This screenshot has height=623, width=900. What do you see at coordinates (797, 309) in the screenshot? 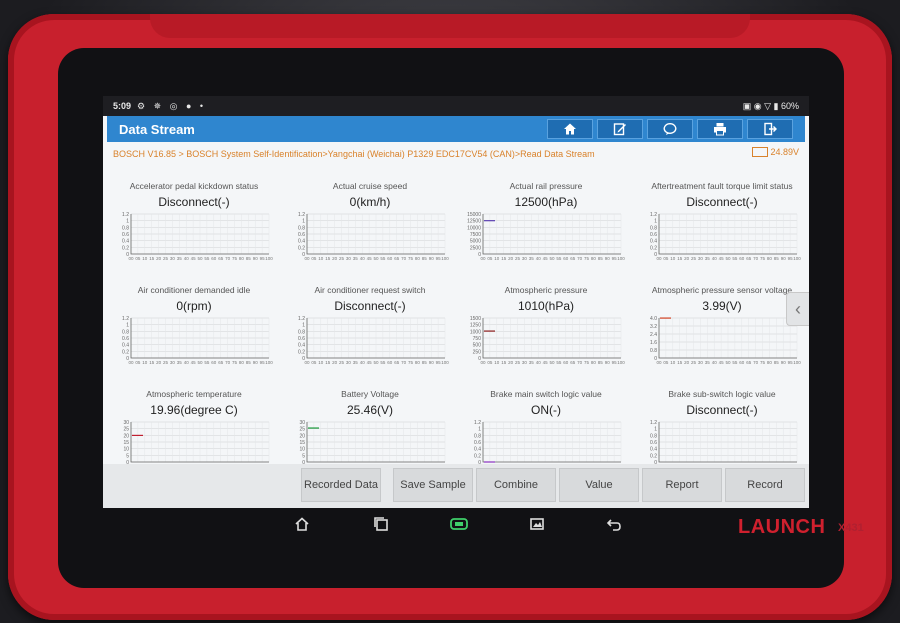
I see `side-panel-toggle: ‹` at bounding box center [797, 309].